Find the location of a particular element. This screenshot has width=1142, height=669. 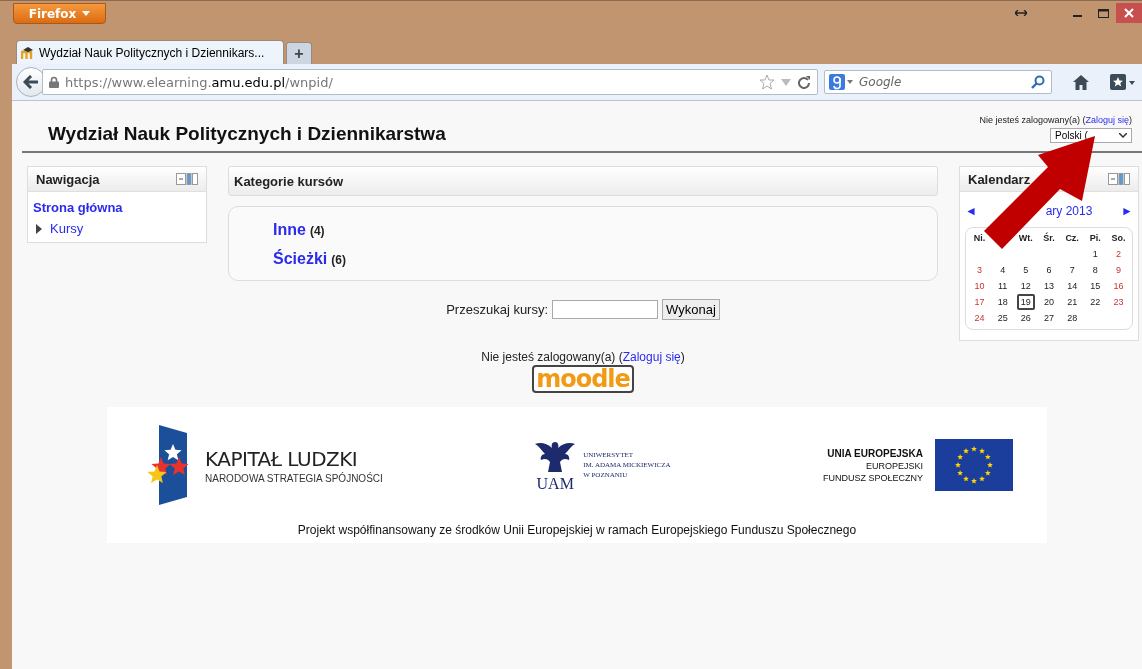

eu-fund-line: FUNDUSZ SPOŁECZNY is located at coordinates (872, 477).